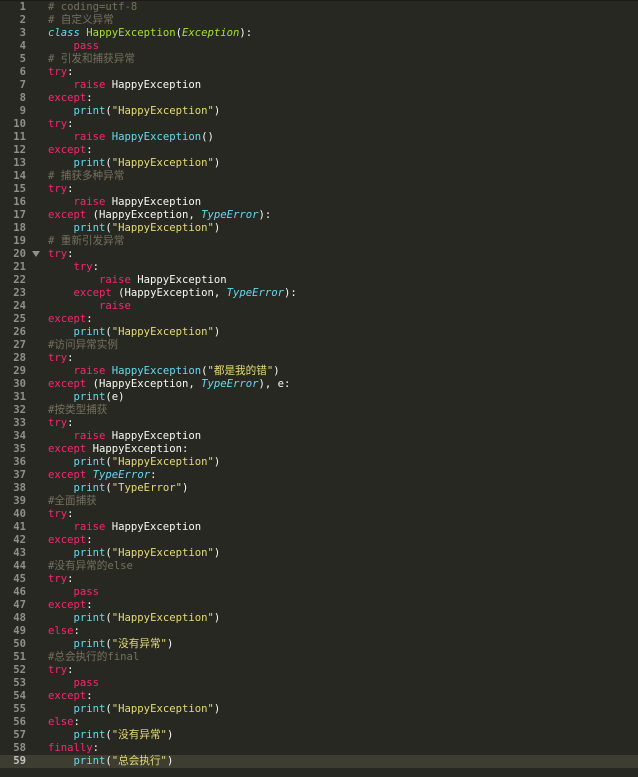 This screenshot has height=777, width=638. Describe the element at coordinates (319, 722) in the screenshot. I see `code-line: 56 else:` at that location.